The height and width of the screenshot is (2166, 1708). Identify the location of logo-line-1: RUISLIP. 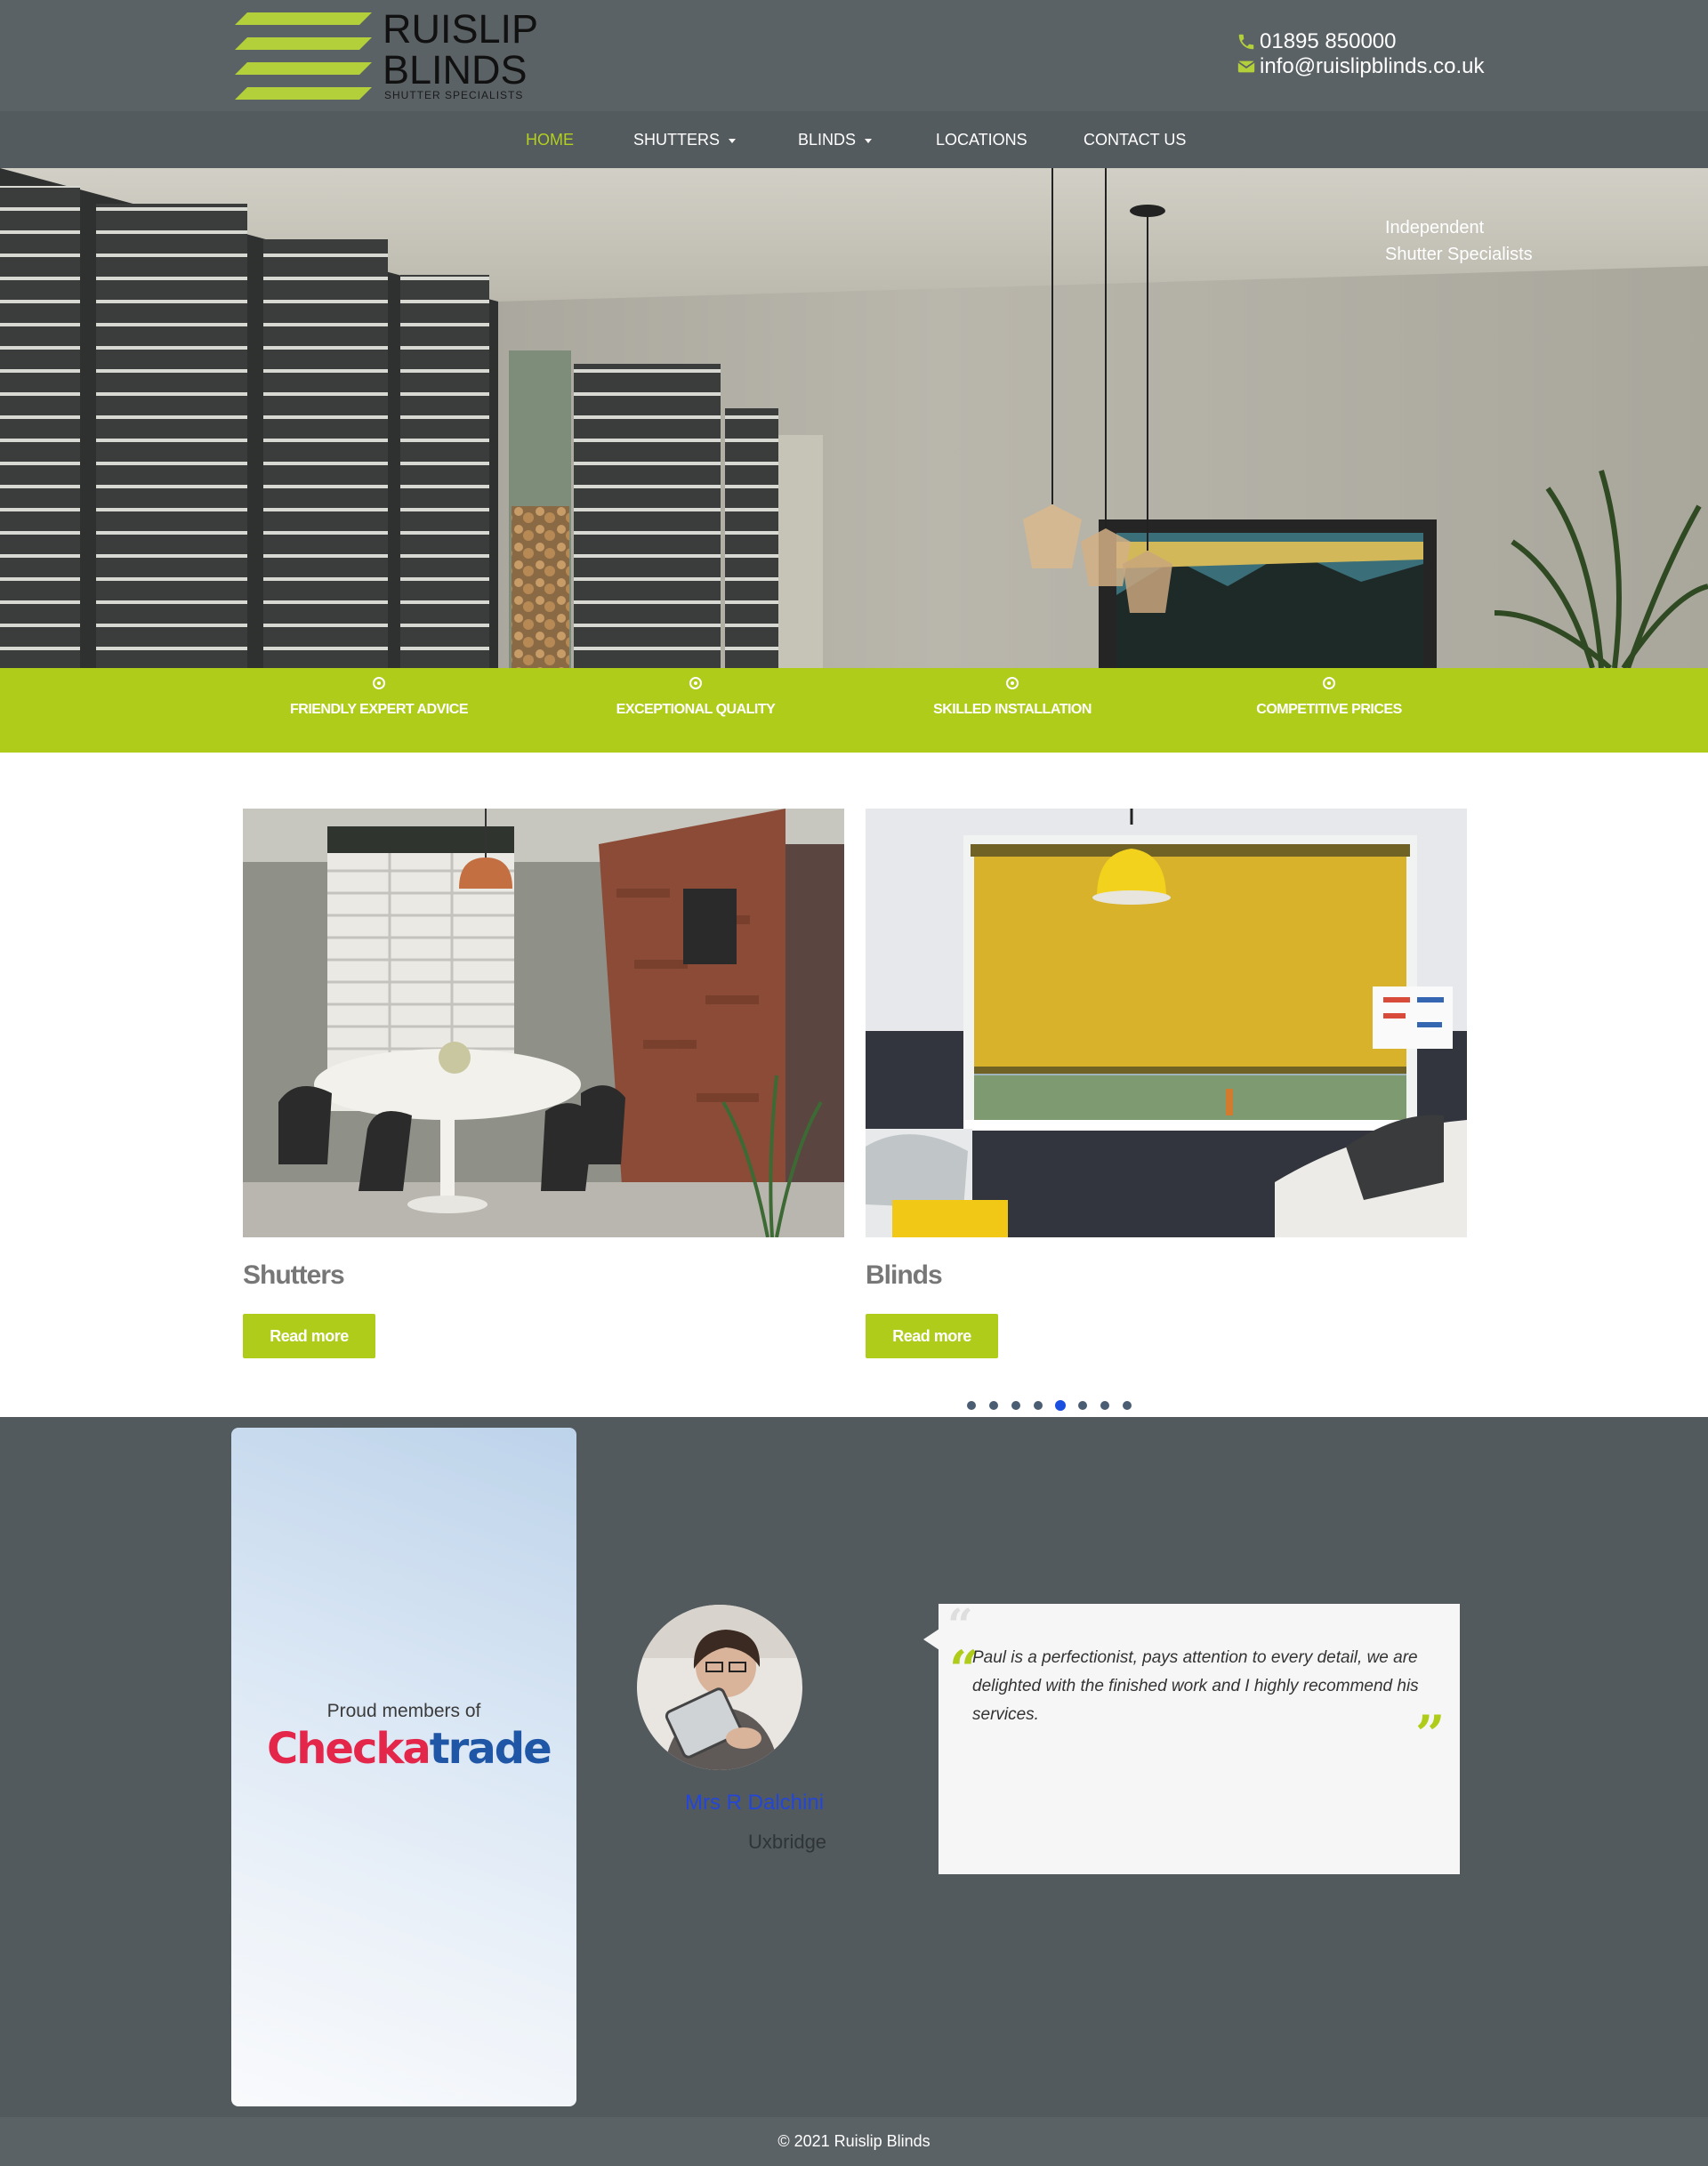
(461, 29).